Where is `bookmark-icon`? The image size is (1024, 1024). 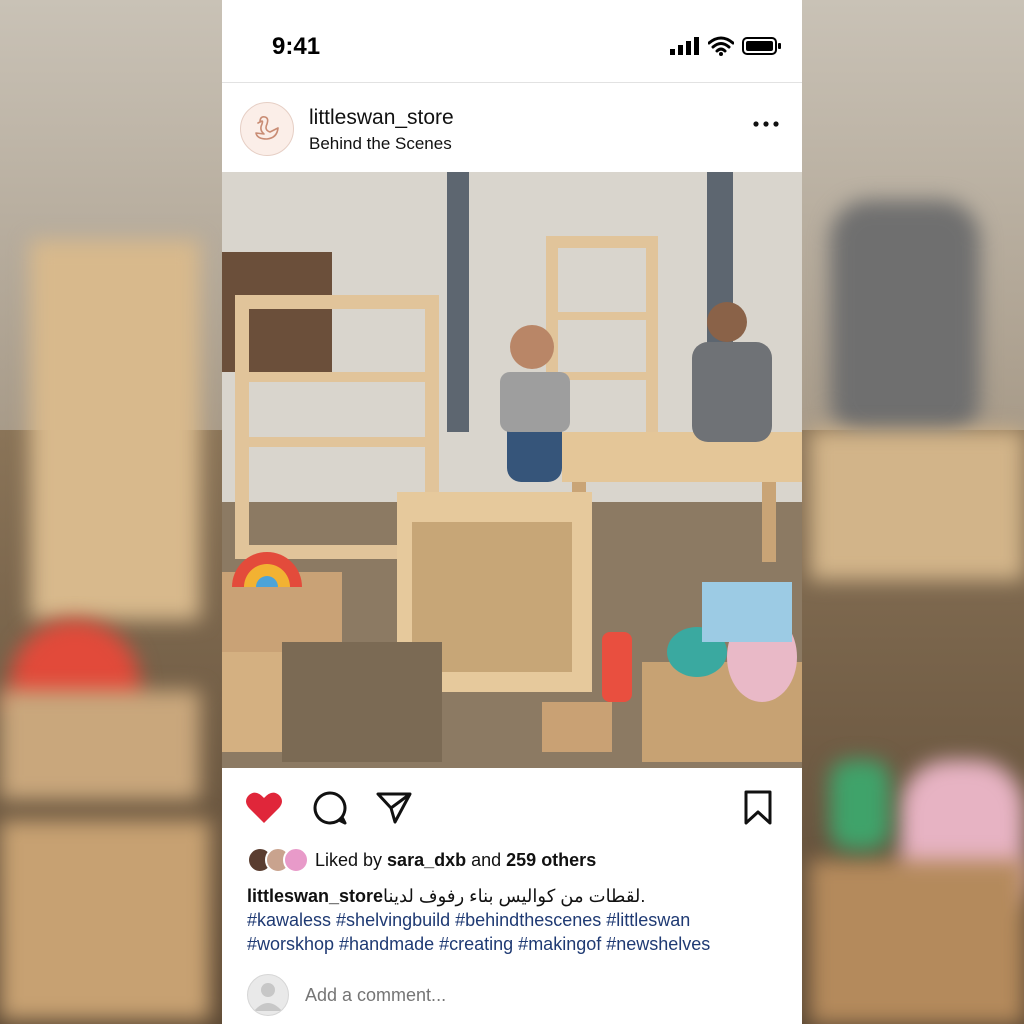
bookmark-icon is located at coordinates (758, 807).